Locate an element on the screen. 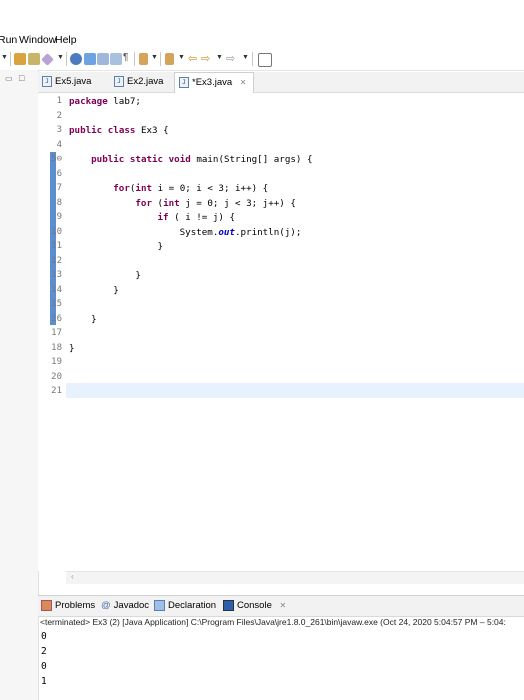 The image size is (524, 700). tab-label: Ex5.java is located at coordinates (73, 81).